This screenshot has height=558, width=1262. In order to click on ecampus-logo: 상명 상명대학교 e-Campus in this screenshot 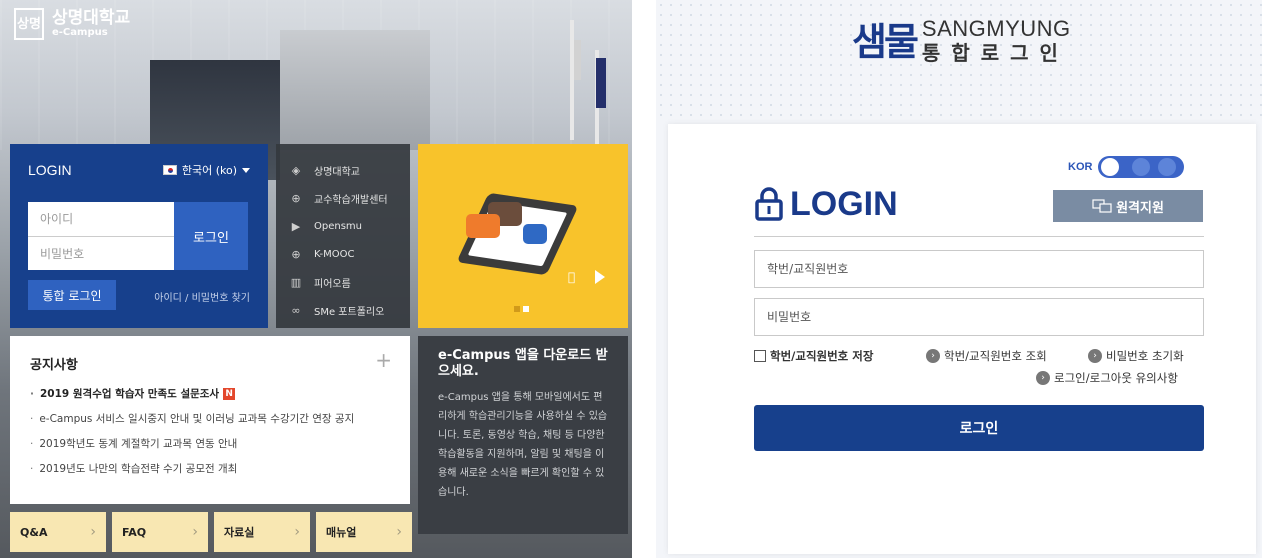, I will do `click(72, 24)`.